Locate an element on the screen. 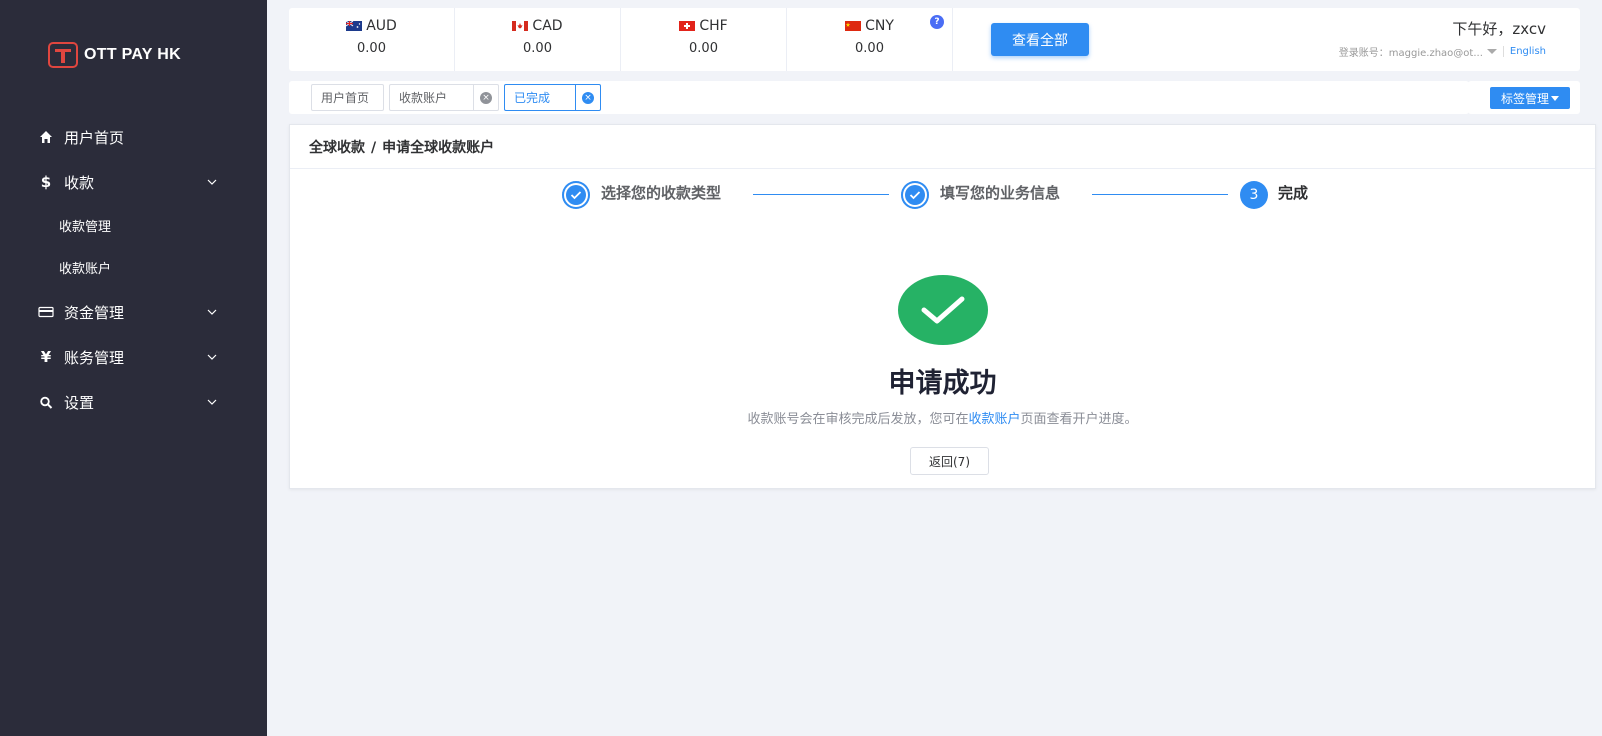 Image resolution: width=1602 pixels, height=736 pixels. breadcrumb-item-current: 申请全球收款账户 is located at coordinates (438, 148).